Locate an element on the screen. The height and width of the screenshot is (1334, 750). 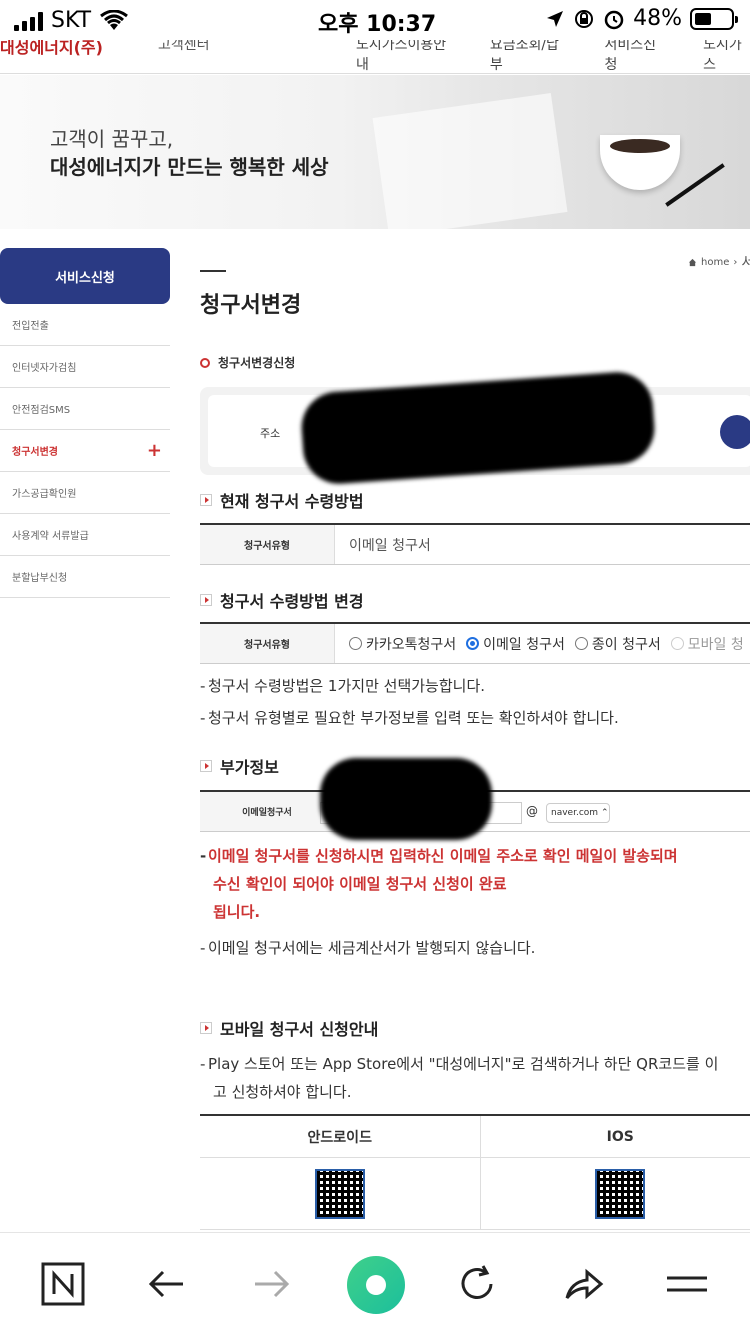
back-button is located at coordinates (167, 1284).